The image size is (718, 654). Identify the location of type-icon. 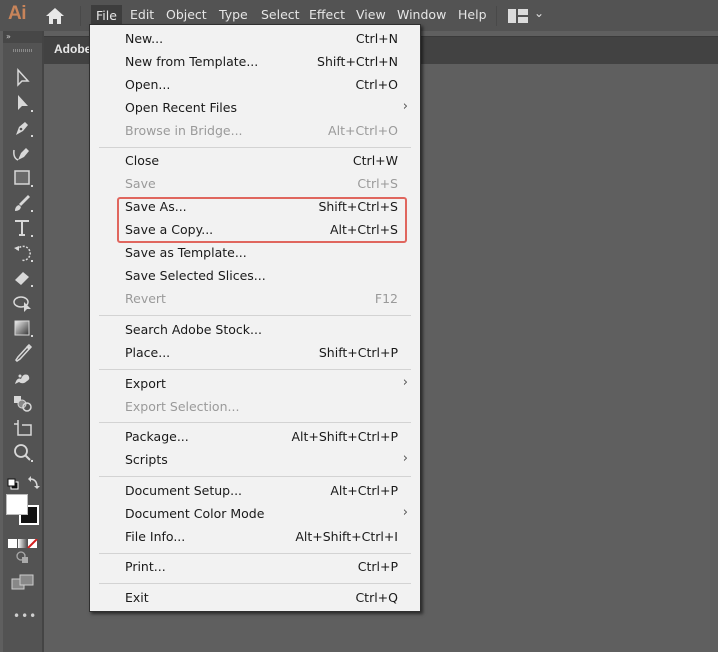
(24, 228).